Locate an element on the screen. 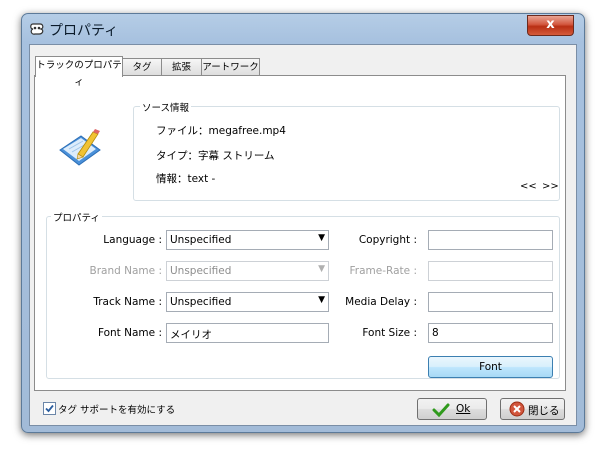  window-title: プロパティ is located at coordinates (84, 31).